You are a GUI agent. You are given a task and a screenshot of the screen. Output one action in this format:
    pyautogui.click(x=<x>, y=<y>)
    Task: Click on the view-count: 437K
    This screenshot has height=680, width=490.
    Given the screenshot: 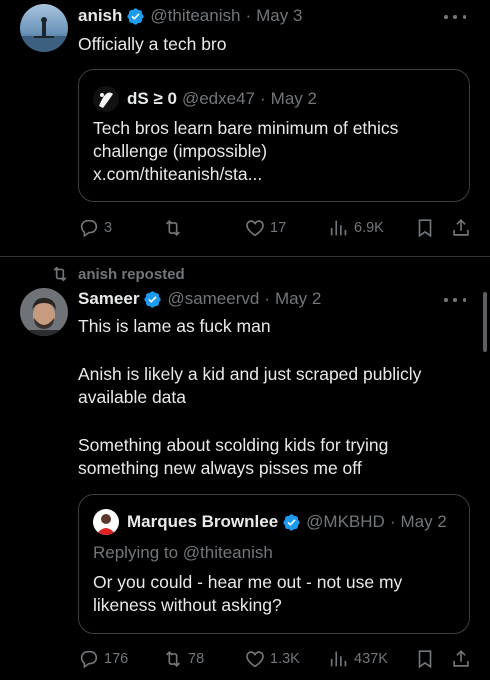 What is the action you would take?
    pyautogui.click(x=371, y=659)
    